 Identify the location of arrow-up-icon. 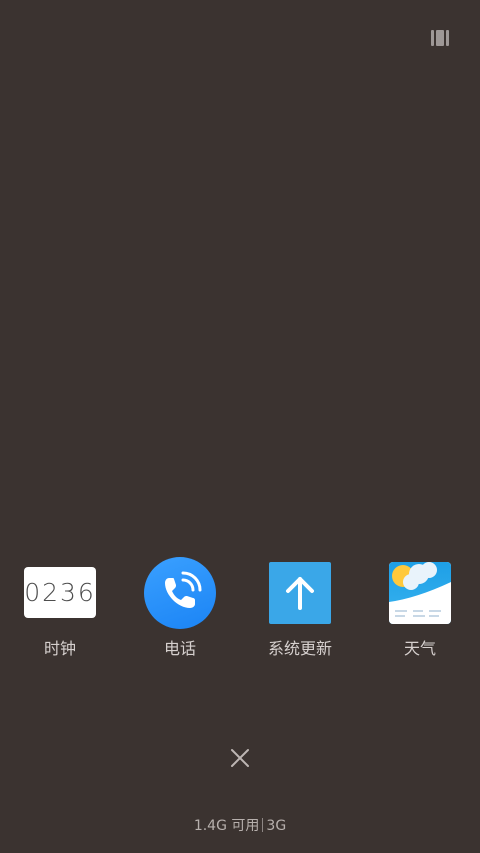
(300, 593).